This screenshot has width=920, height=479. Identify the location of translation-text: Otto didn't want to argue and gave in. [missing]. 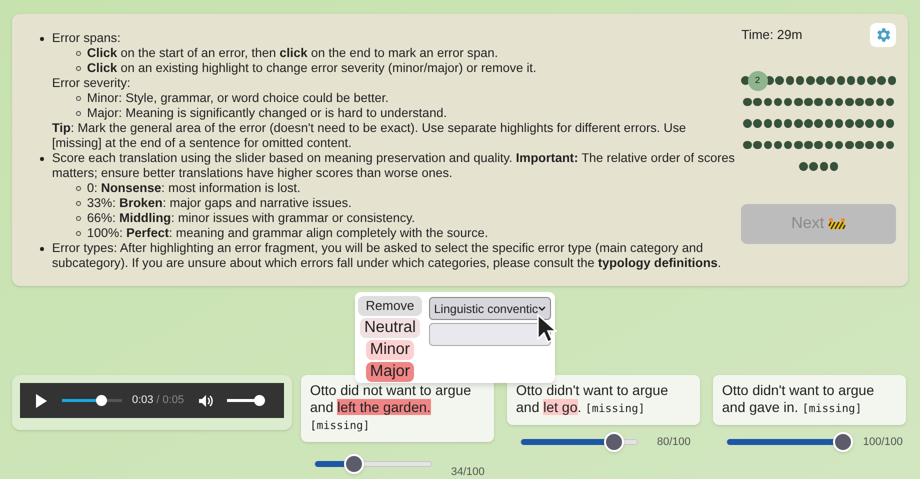
(809, 399).